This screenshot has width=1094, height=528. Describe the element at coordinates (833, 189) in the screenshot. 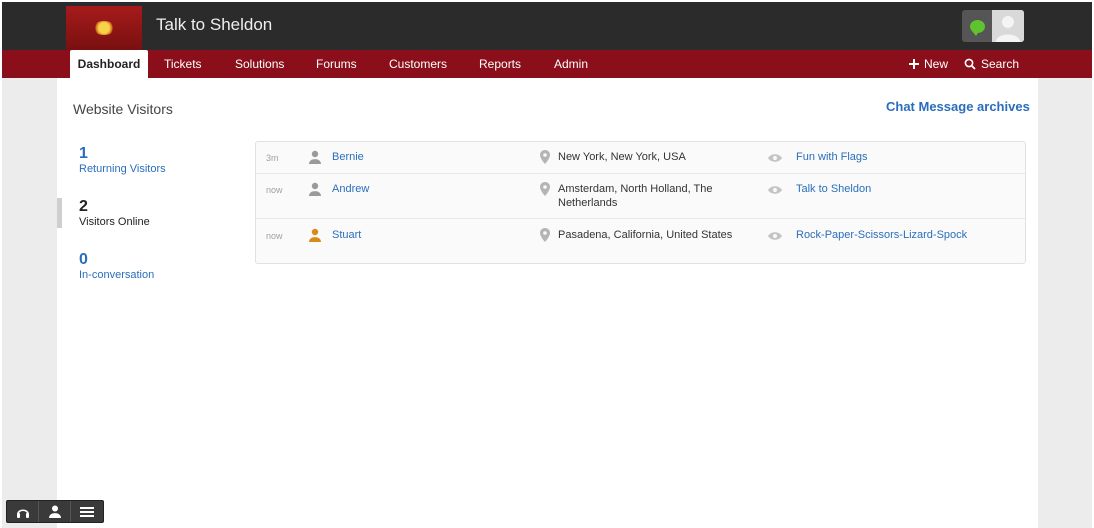

I see `visited-page-link: Talk to Sheldon` at that location.